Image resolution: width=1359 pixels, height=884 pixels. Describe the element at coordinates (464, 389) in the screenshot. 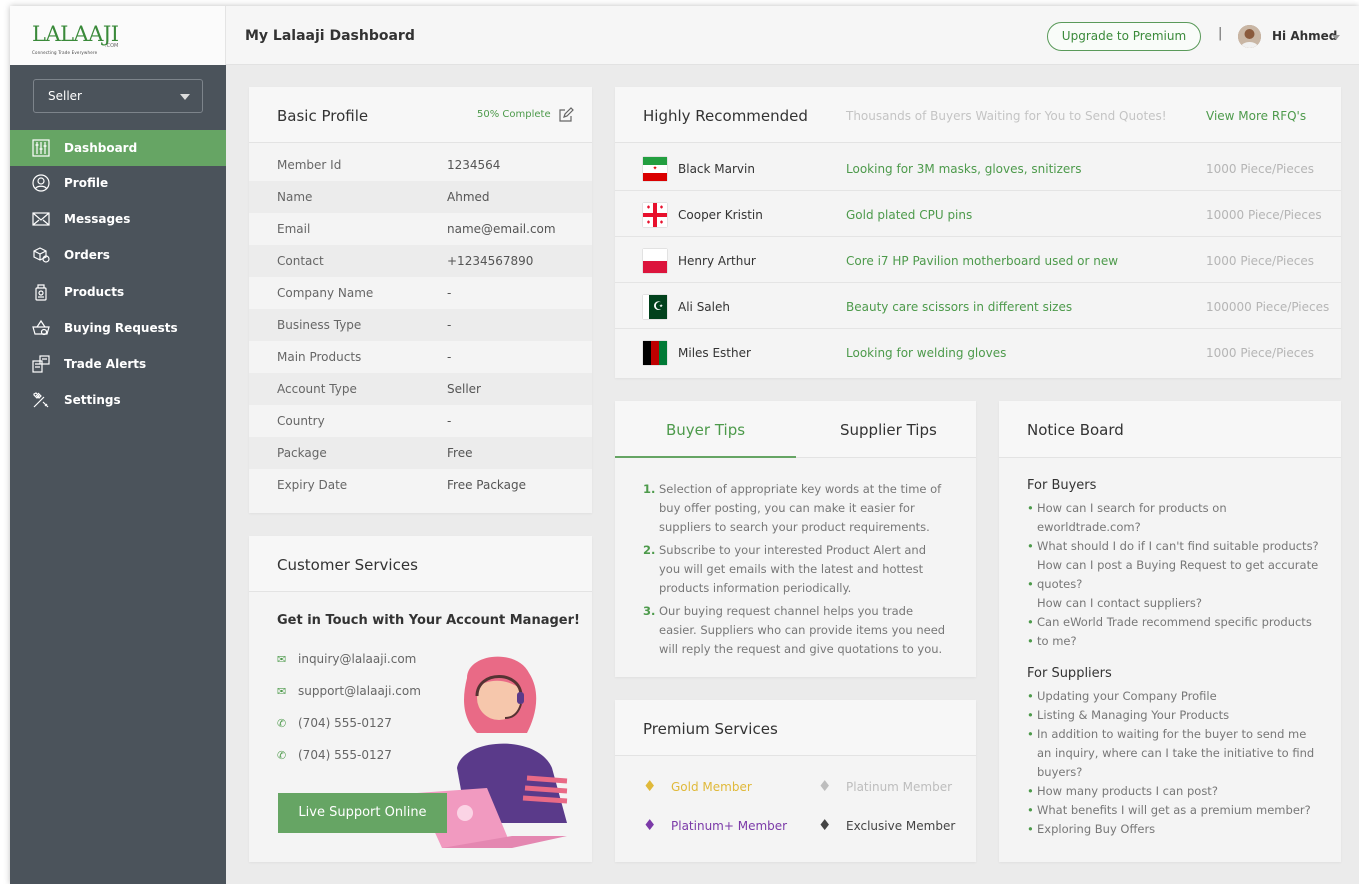

I see `row-value: Seller` at that location.